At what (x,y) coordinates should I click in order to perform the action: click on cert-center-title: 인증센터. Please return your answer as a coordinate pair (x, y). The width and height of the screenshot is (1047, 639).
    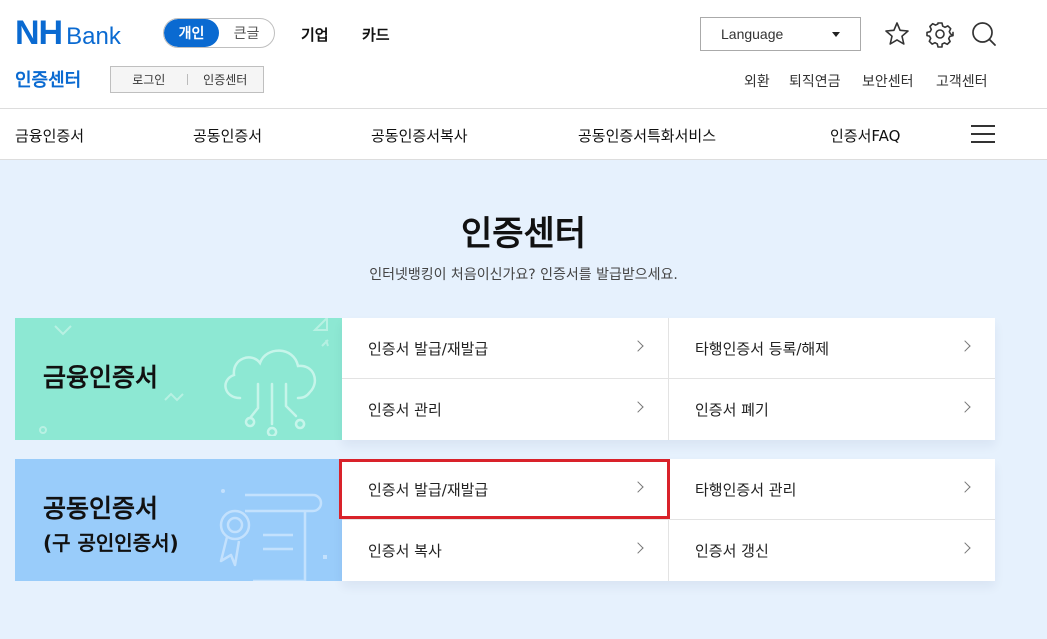
    Looking at the image, I should click on (48, 79).